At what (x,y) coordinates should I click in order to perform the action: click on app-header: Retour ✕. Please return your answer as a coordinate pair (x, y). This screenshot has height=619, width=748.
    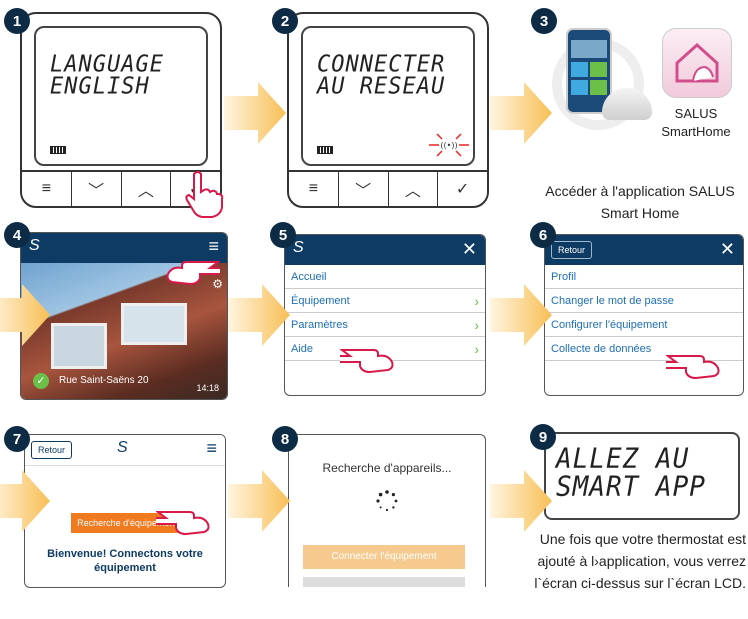
    Looking at the image, I should click on (644, 250).